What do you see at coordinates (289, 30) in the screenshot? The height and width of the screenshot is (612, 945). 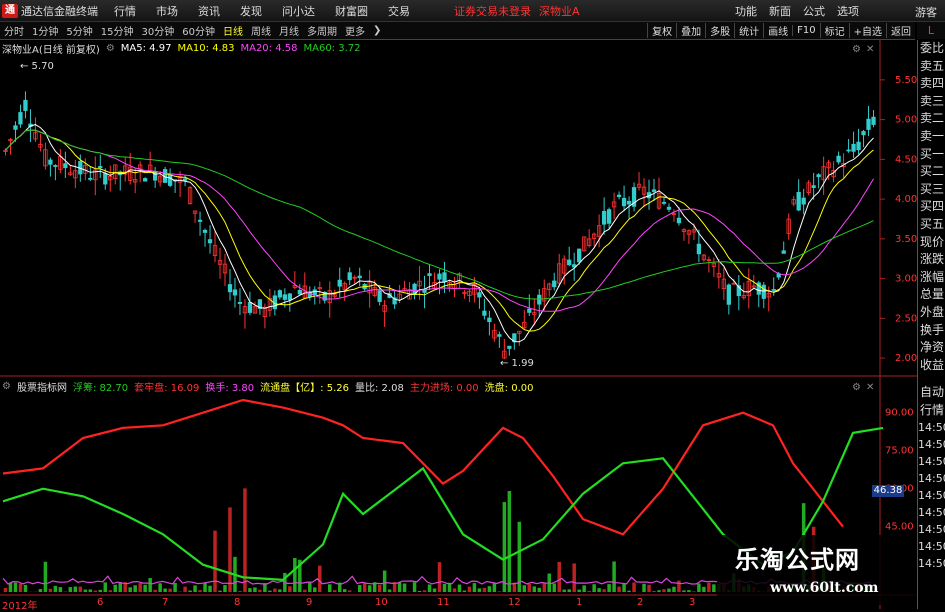 I see `period-tab-monthly: 月线` at bounding box center [289, 30].